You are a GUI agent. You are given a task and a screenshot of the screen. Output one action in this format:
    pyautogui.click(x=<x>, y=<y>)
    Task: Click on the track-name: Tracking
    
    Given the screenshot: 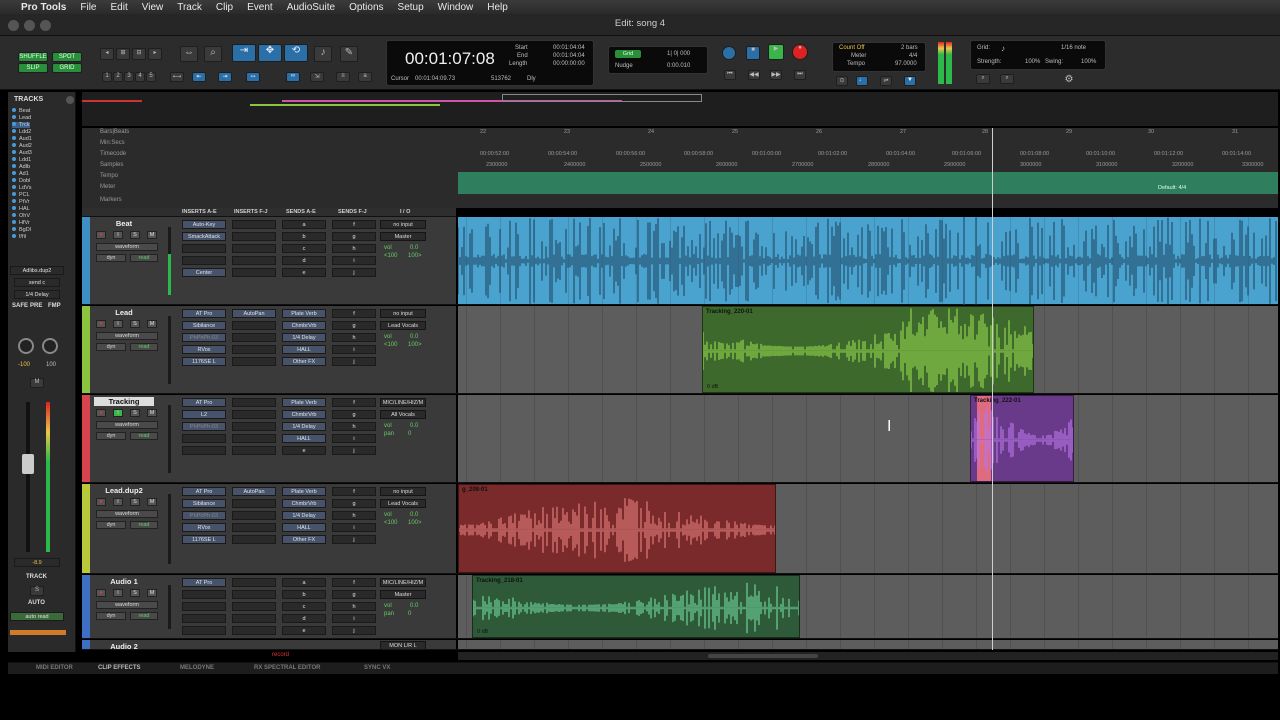 What is the action you would take?
    pyautogui.click(x=124, y=401)
    